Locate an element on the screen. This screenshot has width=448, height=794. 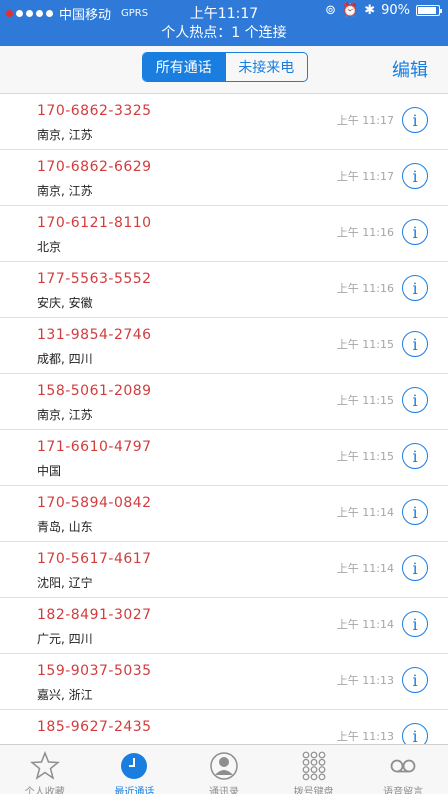
call-row: 131-9854-2746 成都, 四川 上午 11:15 i is located at coordinates (224, 346).